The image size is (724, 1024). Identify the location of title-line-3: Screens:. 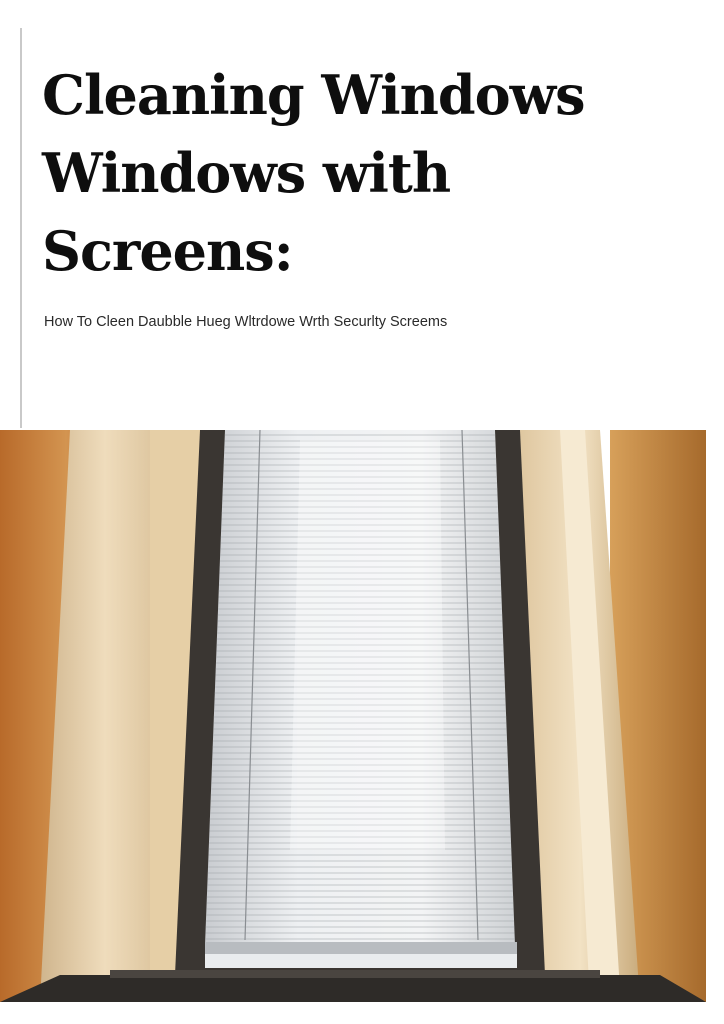
(168, 251).